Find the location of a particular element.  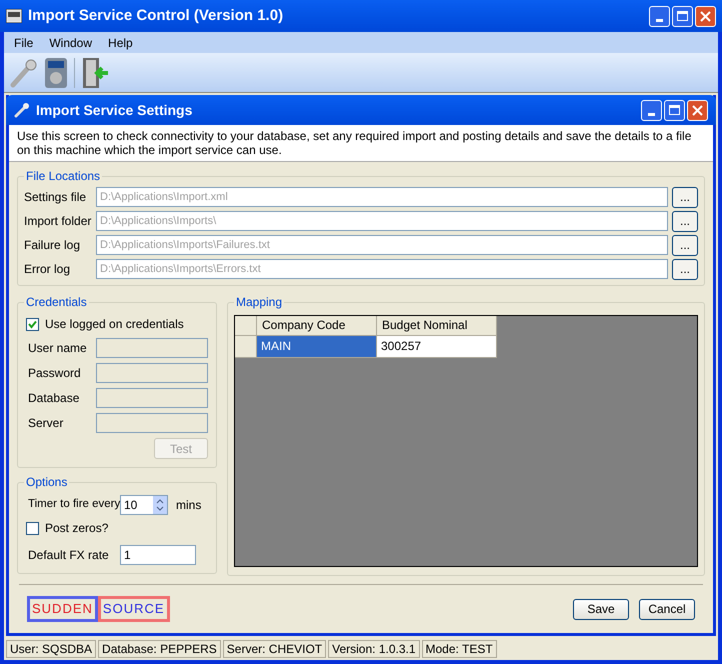

dialog-button: Save is located at coordinates (601, 609).